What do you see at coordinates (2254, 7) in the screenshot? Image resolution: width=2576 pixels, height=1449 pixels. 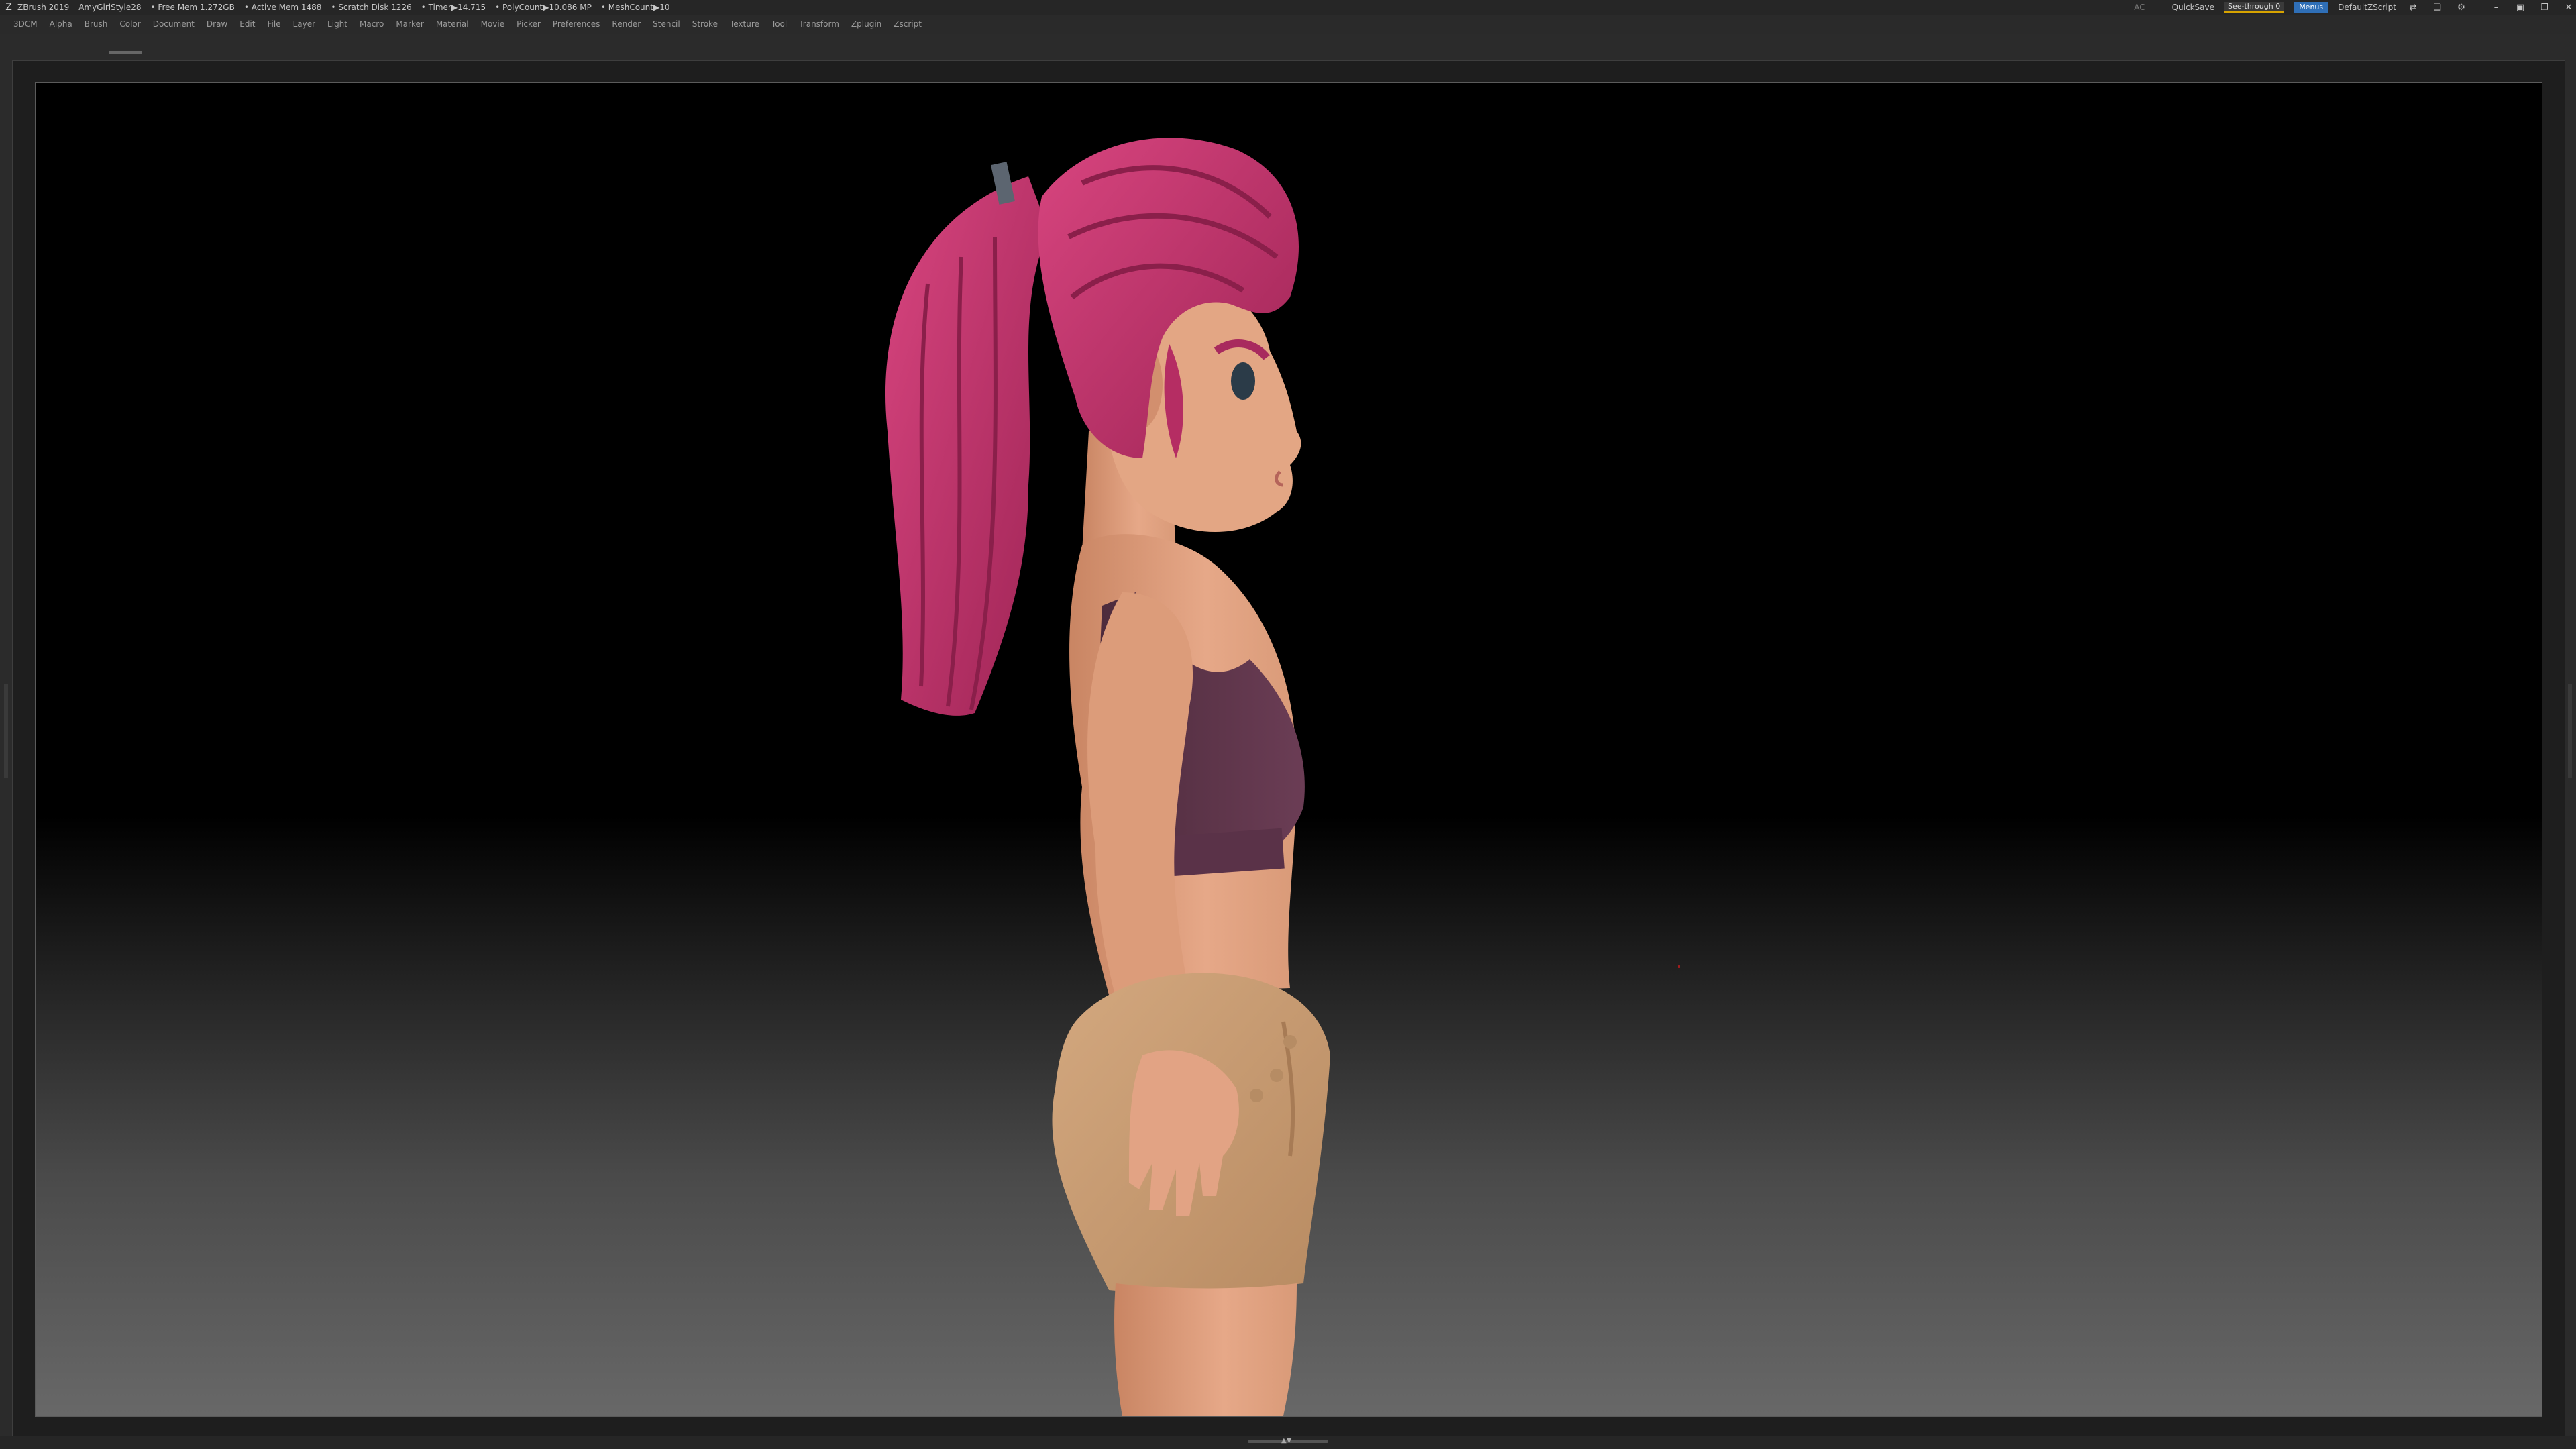 I see `see-through-slider: See-through 0` at bounding box center [2254, 7].